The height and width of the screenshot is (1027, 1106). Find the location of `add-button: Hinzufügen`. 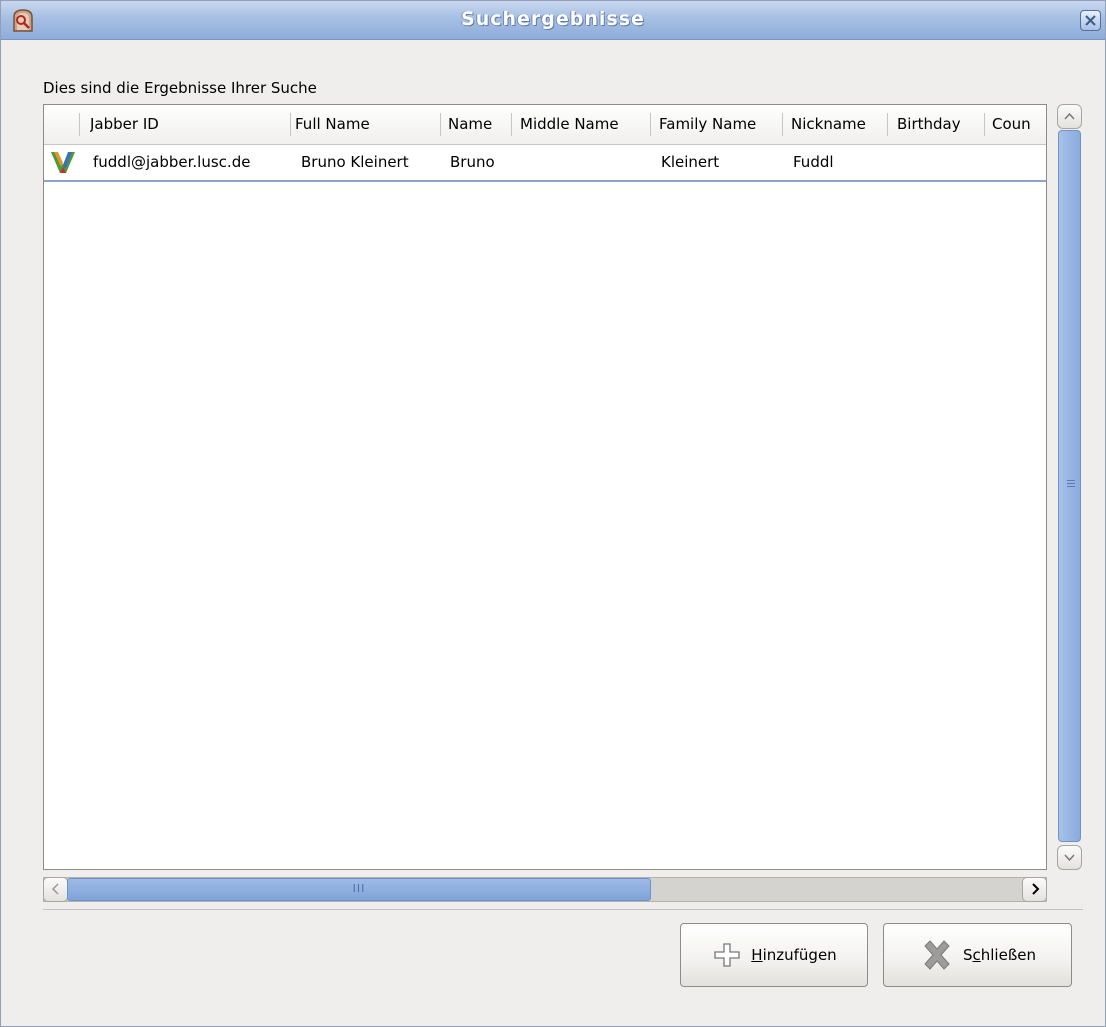

add-button: Hinzufügen is located at coordinates (774, 955).